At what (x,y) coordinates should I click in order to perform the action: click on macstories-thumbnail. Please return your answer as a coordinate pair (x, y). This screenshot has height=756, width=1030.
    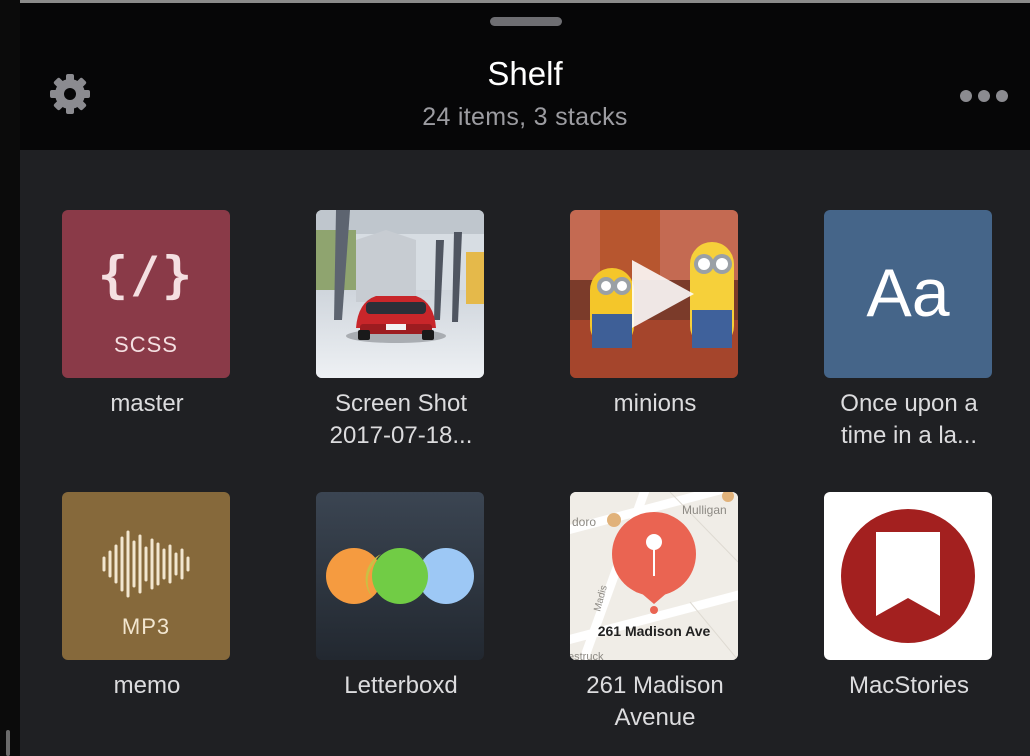
    Looking at the image, I should click on (908, 576).